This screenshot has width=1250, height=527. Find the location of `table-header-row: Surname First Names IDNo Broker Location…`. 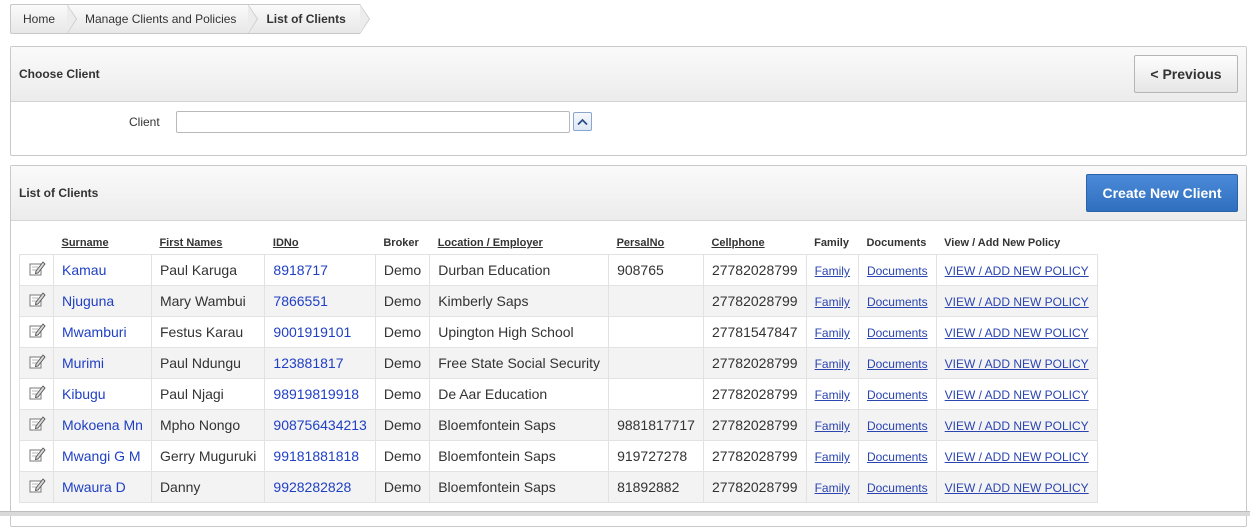

table-header-row: Surname First Names IDNo Broker Location… is located at coordinates (559, 243).